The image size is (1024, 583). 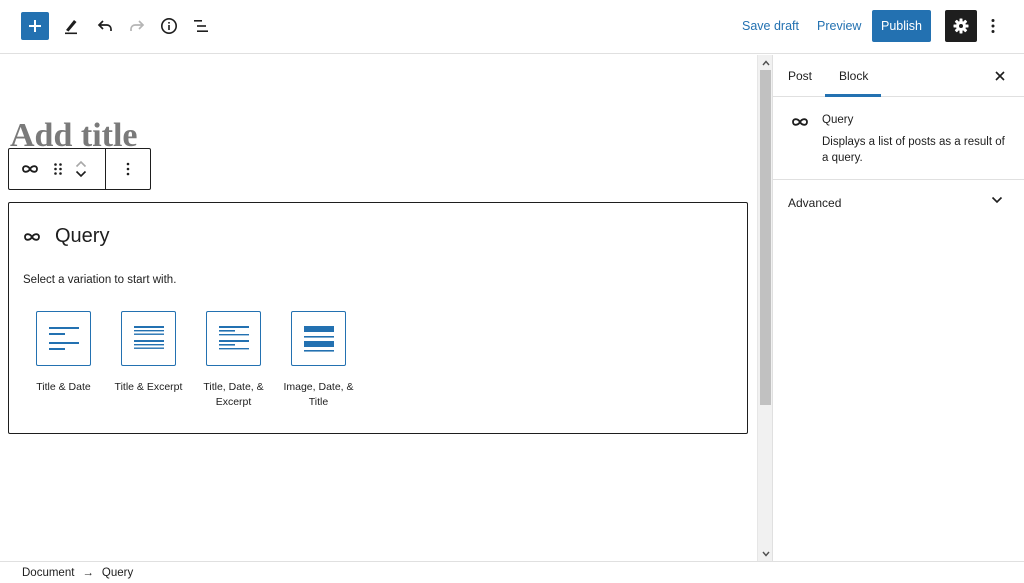 What do you see at coordinates (898, 76) in the screenshot?
I see `sidebar-tabs: Post Block` at bounding box center [898, 76].